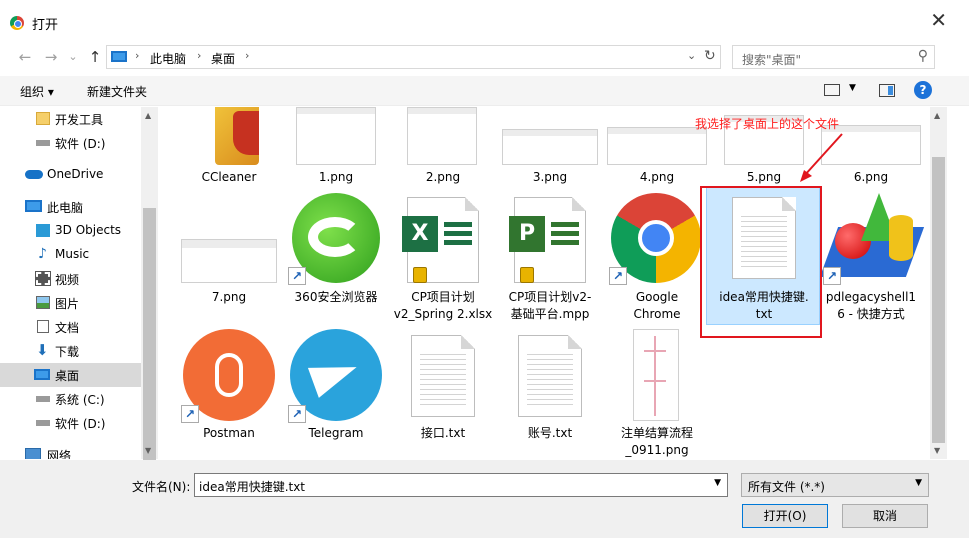 Image resolution: width=969 pixels, height=538 pixels. What do you see at coordinates (70, 375) in the screenshot?
I see `sidebar-item-desktop: 桌面` at bounding box center [70, 375].